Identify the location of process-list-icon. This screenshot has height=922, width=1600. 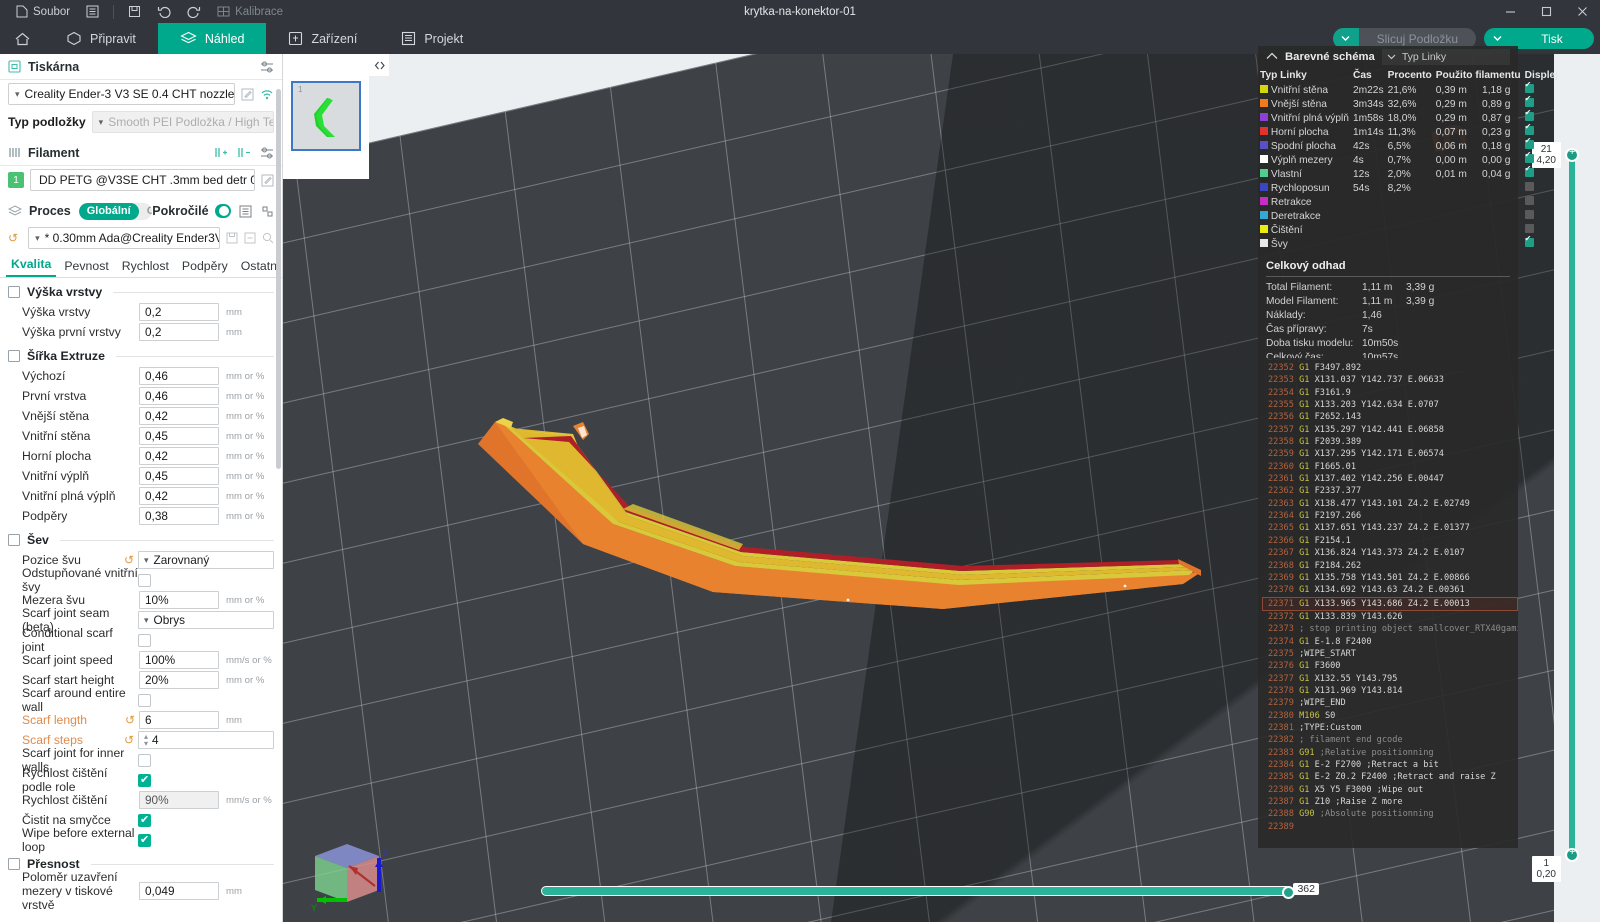
(245, 211).